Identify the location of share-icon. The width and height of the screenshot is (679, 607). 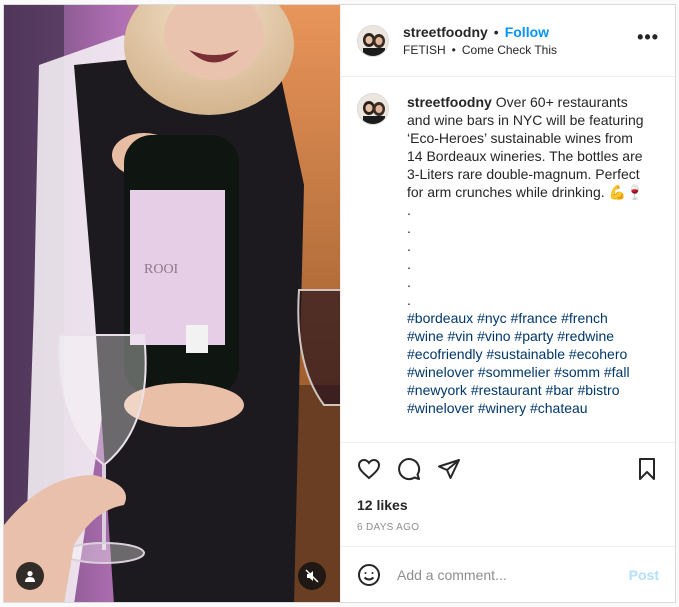
(449, 469).